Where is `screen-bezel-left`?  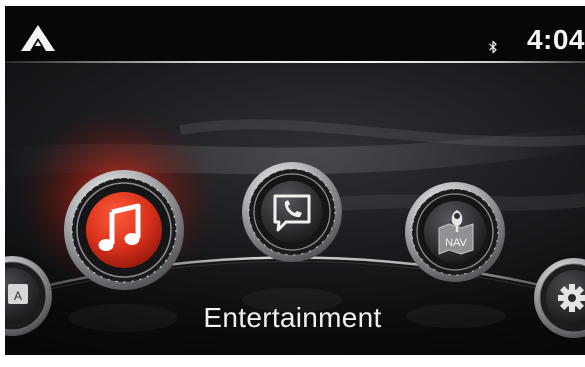
screen-bezel-left is located at coordinates (2, 183).